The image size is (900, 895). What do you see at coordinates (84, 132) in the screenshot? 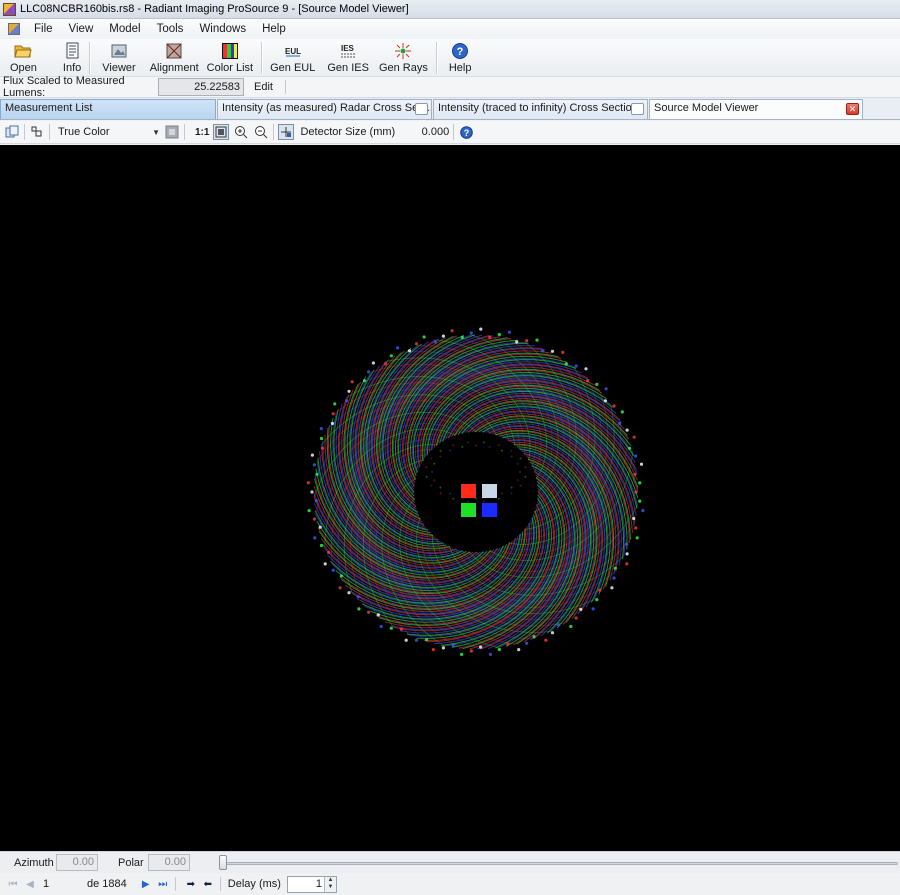
I see `color-mode-value: True Color` at bounding box center [84, 132].